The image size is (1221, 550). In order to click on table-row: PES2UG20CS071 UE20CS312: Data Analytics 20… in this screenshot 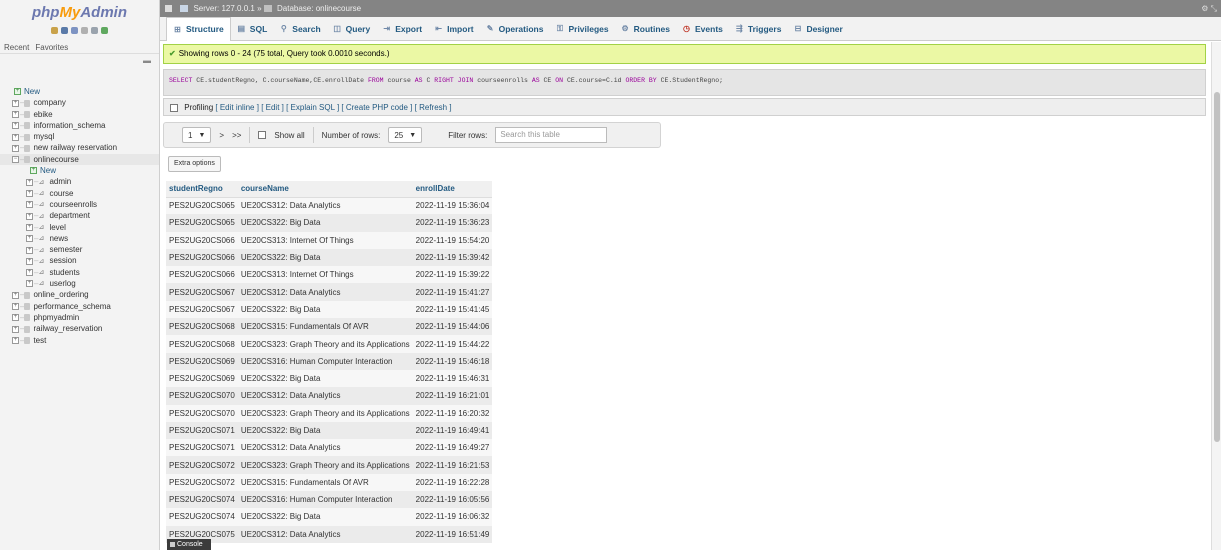, I will do `click(329, 448)`.